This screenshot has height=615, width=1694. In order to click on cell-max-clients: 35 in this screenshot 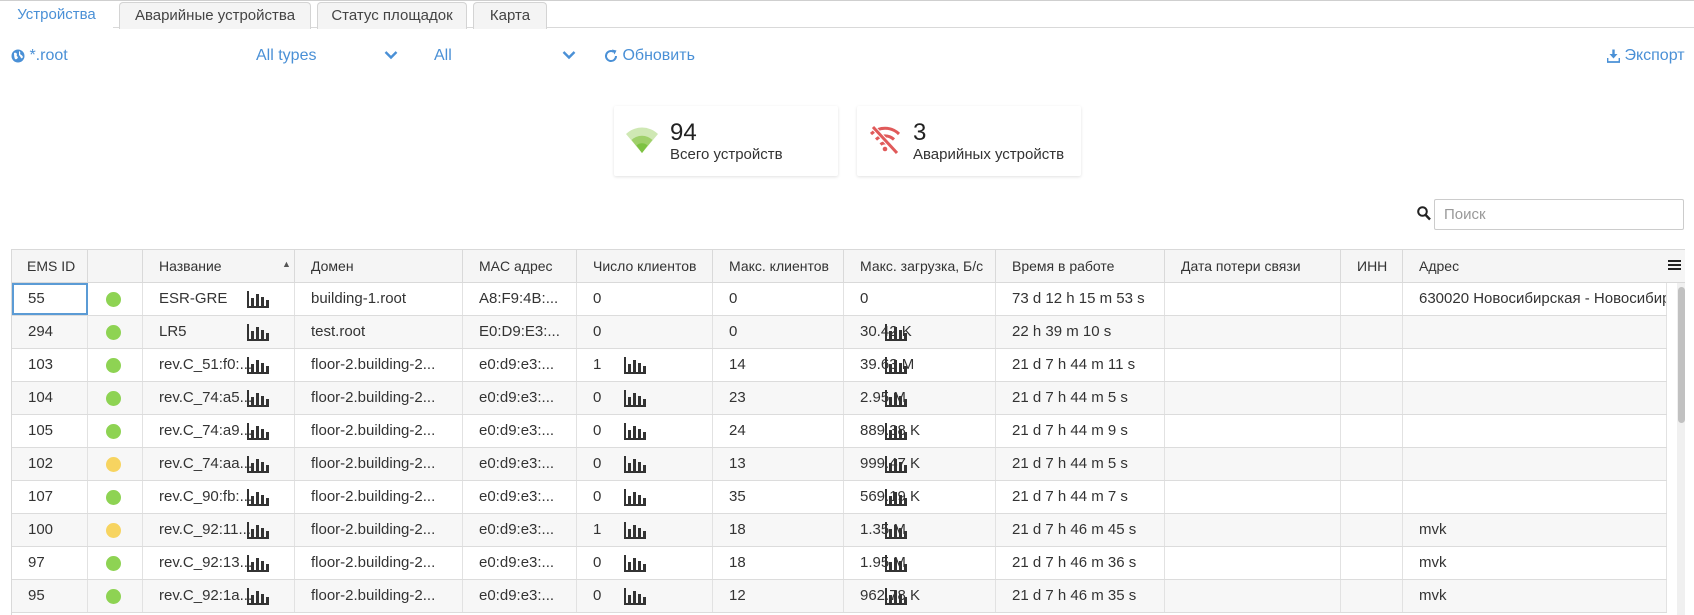, I will do `click(778, 497)`.